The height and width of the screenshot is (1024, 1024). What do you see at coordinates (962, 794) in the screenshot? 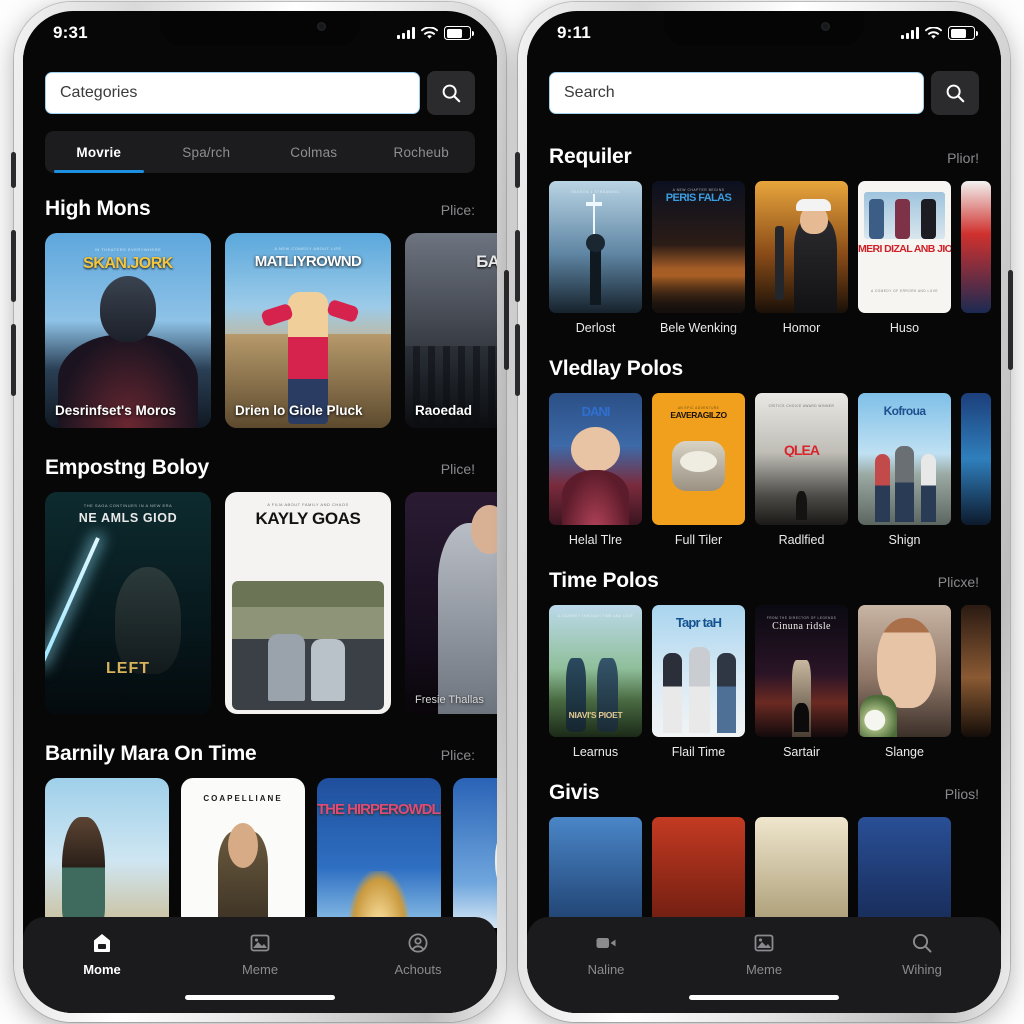
I see `section-more-link: Plios!` at bounding box center [962, 794].